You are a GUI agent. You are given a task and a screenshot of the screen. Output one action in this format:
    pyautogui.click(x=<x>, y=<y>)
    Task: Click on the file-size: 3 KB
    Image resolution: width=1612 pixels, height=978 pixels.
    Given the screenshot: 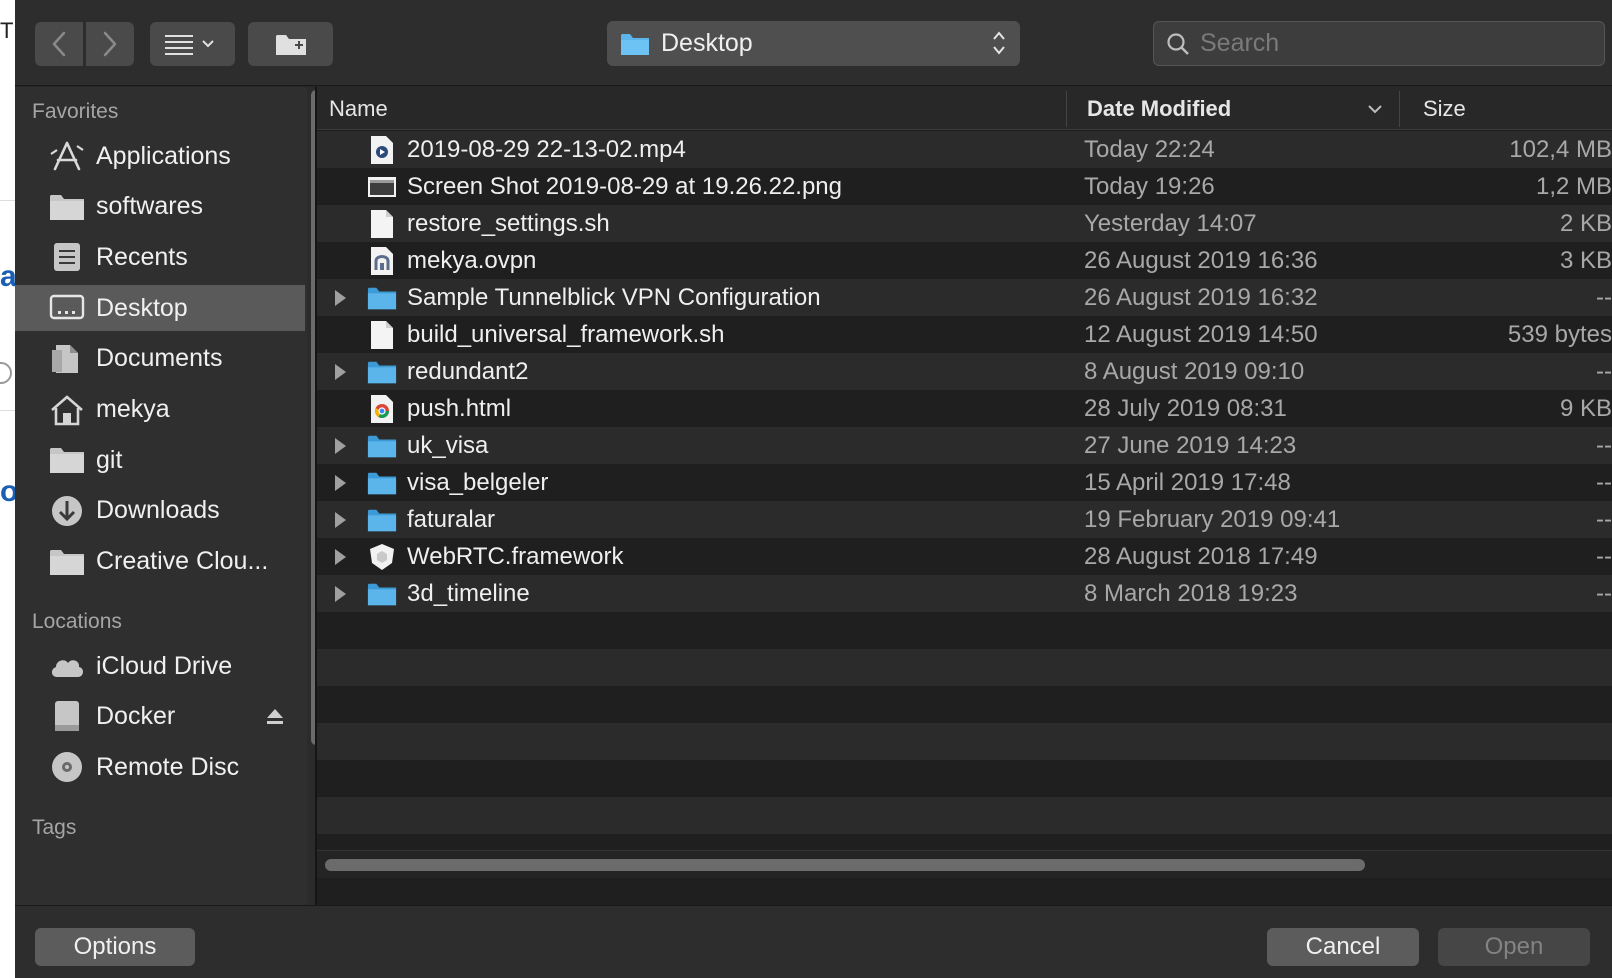 What is the action you would take?
    pyautogui.click(x=1585, y=260)
    